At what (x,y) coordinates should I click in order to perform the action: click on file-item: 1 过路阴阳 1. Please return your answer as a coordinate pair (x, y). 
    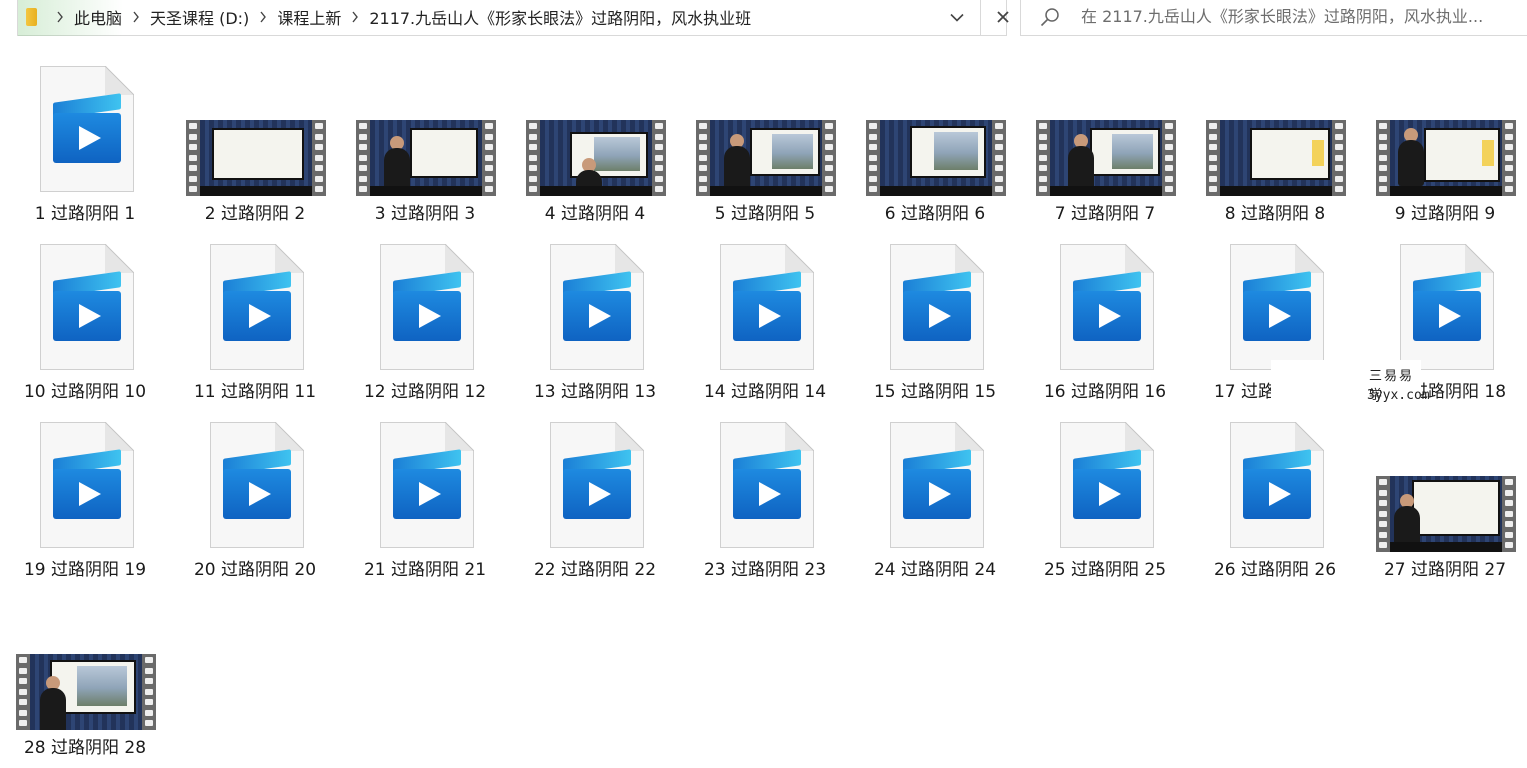
    Looking at the image, I should click on (85, 131).